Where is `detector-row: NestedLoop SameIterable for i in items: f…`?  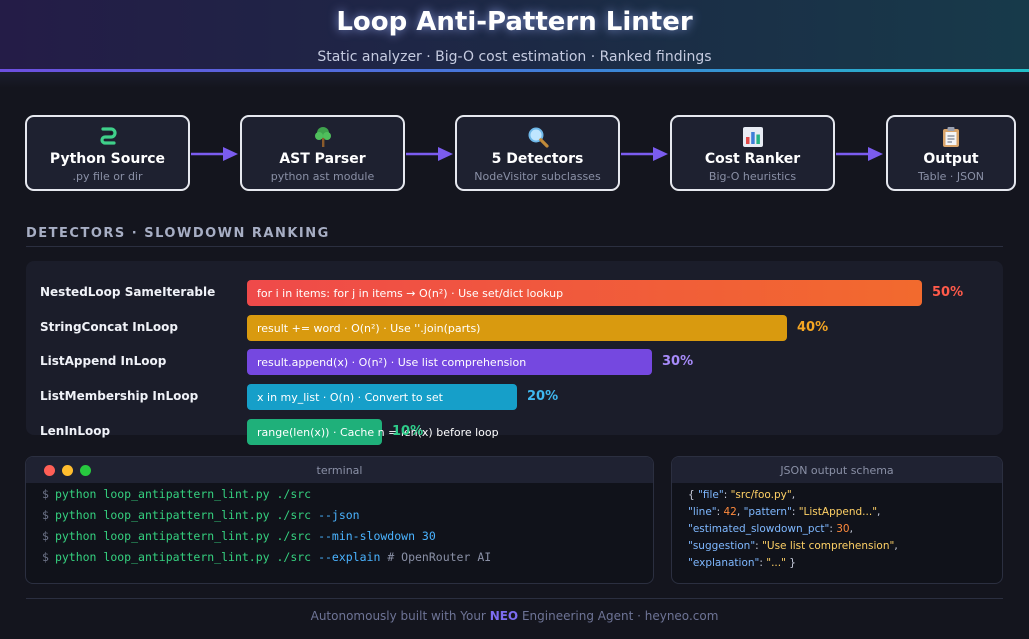
detector-row: NestedLoop SameIterable for i in items: f… is located at coordinates (514, 293).